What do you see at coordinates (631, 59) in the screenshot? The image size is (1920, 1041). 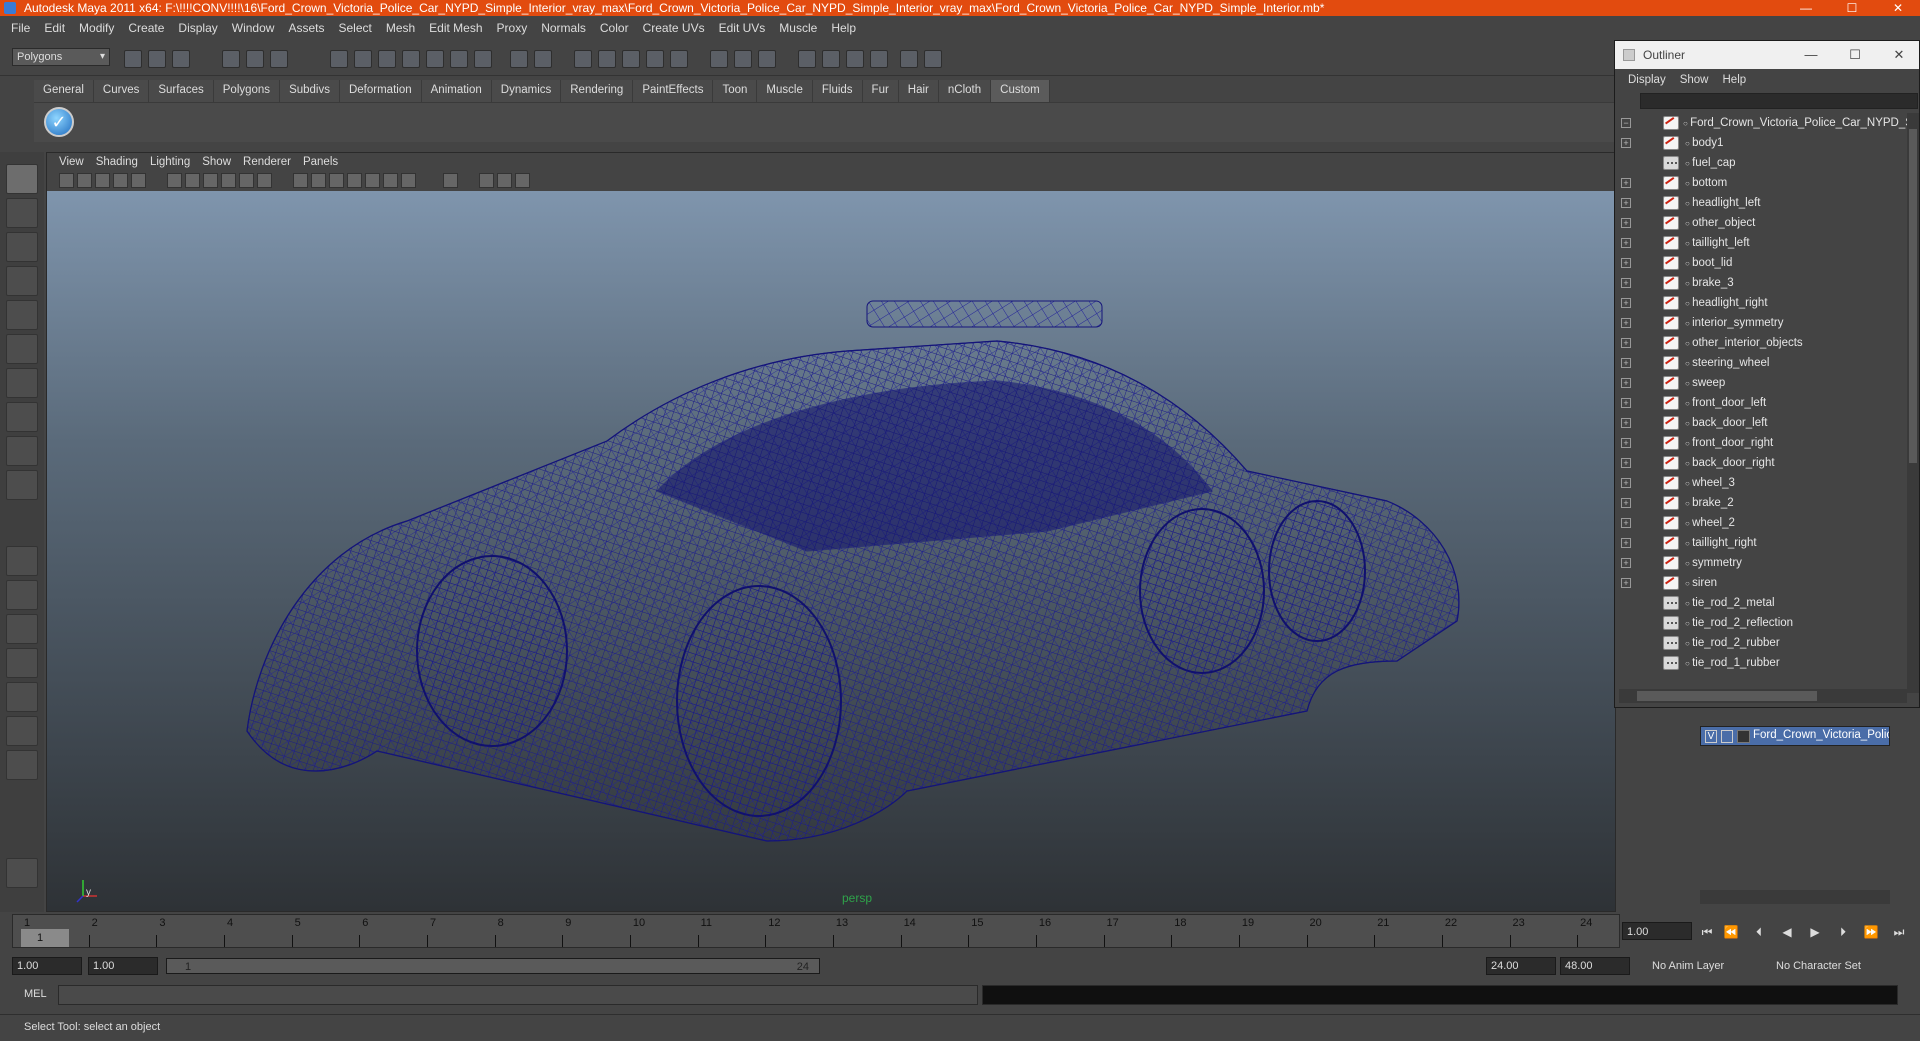 I see `render-settings-icon` at bounding box center [631, 59].